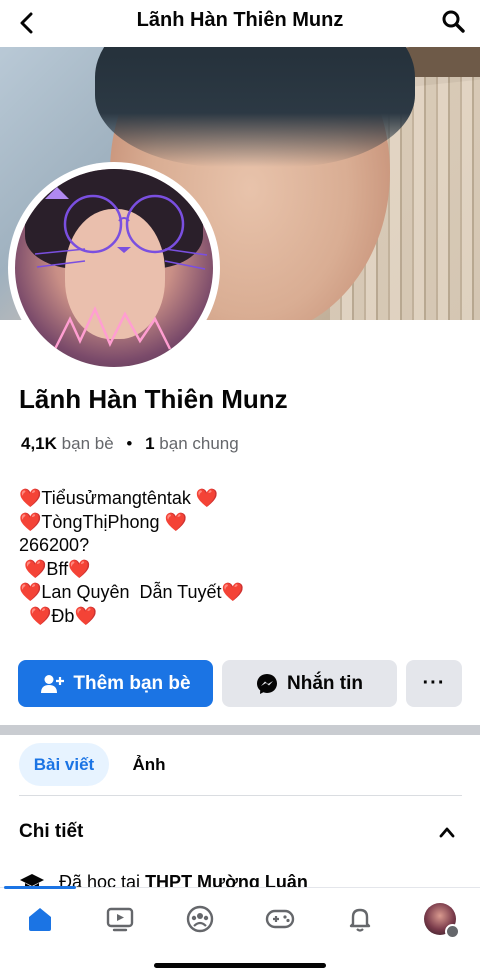 The width and height of the screenshot is (480, 977). I want to click on search-icon, so click(453, 21).